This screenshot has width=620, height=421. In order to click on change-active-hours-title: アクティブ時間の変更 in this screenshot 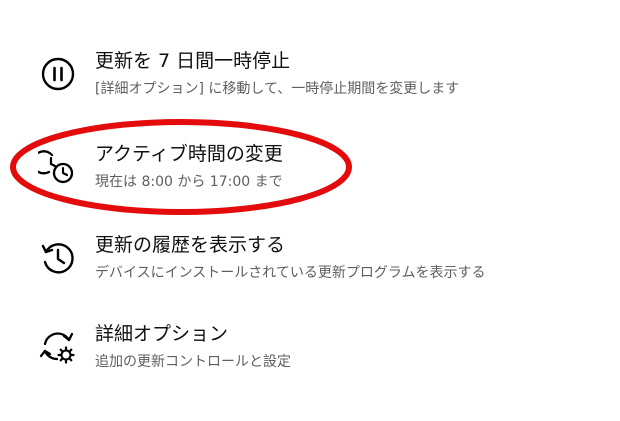, I will do `click(189, 154)`.